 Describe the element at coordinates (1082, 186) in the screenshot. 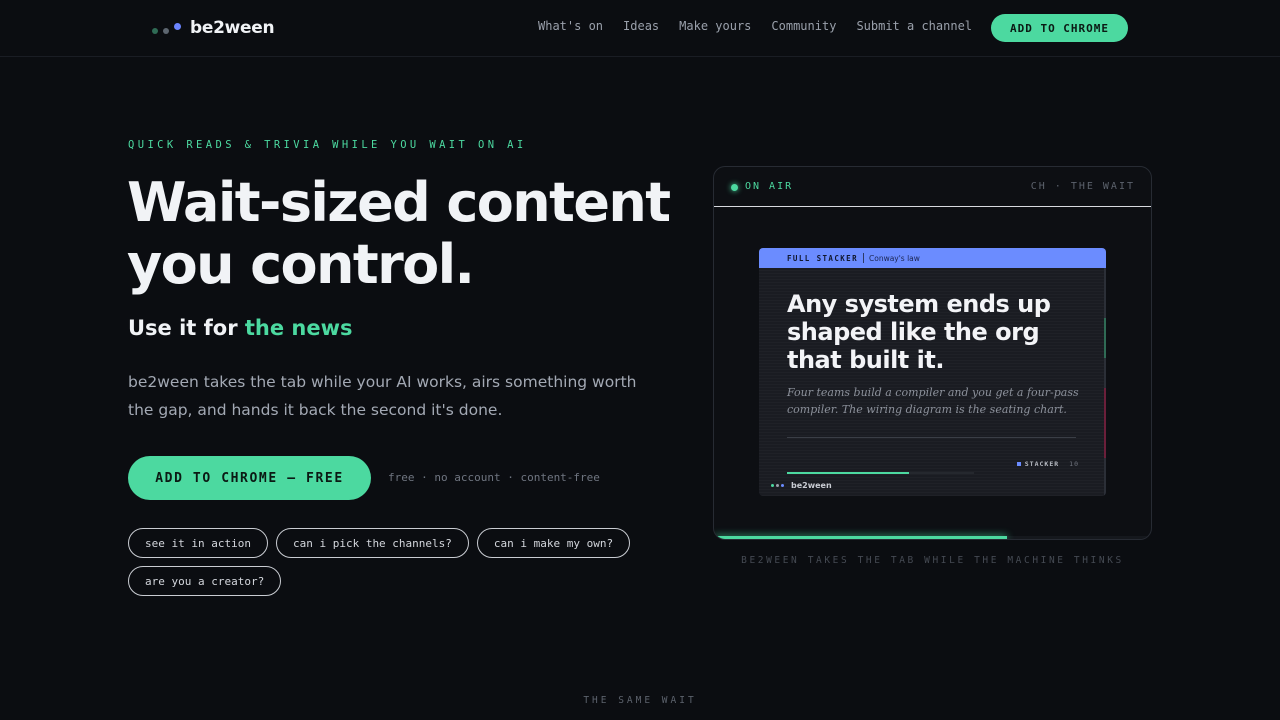

I see `channel-label: CH · THE WAIT` at that location.